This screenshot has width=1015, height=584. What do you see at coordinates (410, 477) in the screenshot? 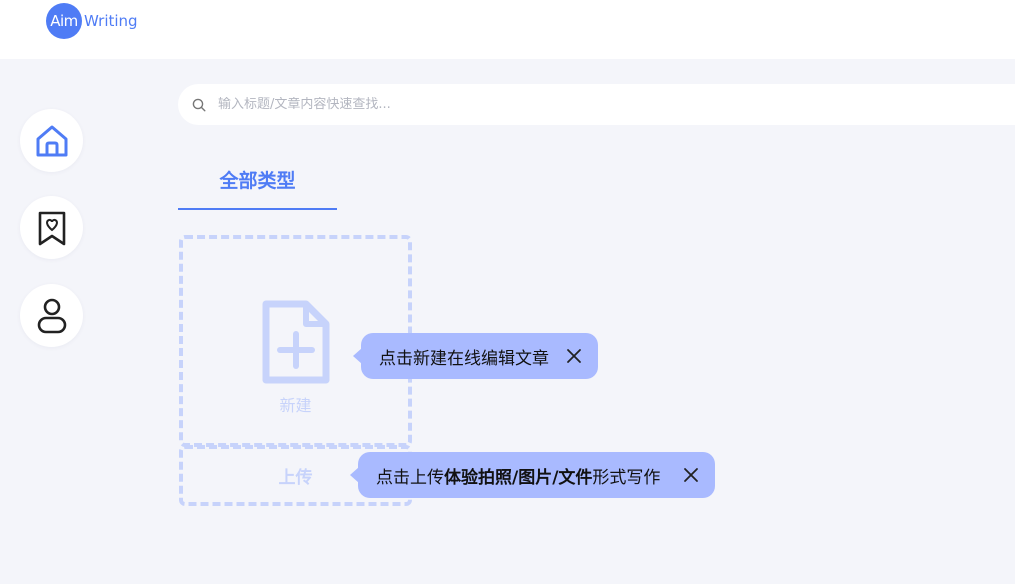
I see `upload-tooltip-prefix: 点击上传` at bounding box center [410, 477].